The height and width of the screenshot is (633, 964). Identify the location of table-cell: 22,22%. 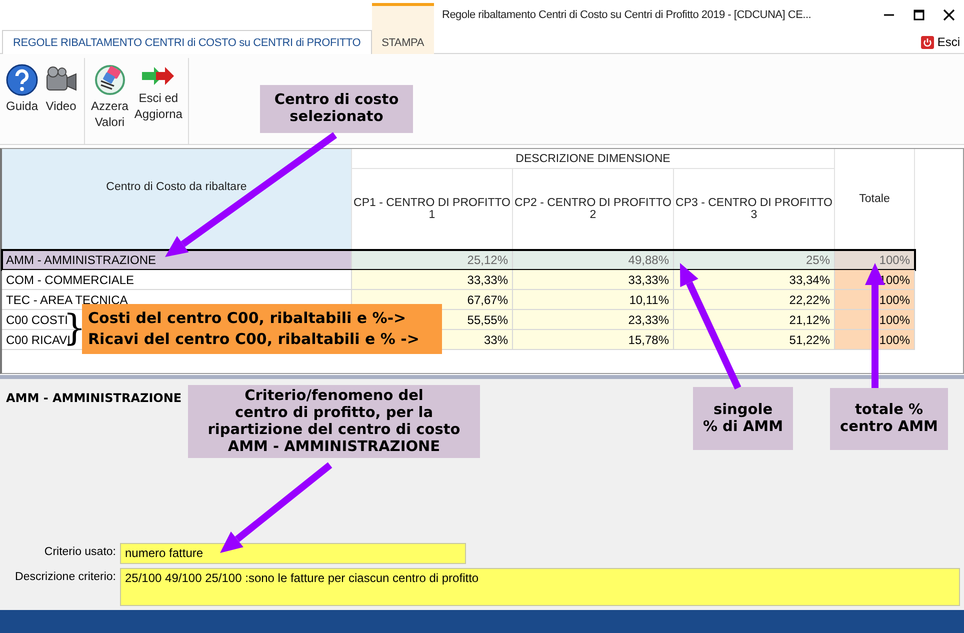
(754, 300).